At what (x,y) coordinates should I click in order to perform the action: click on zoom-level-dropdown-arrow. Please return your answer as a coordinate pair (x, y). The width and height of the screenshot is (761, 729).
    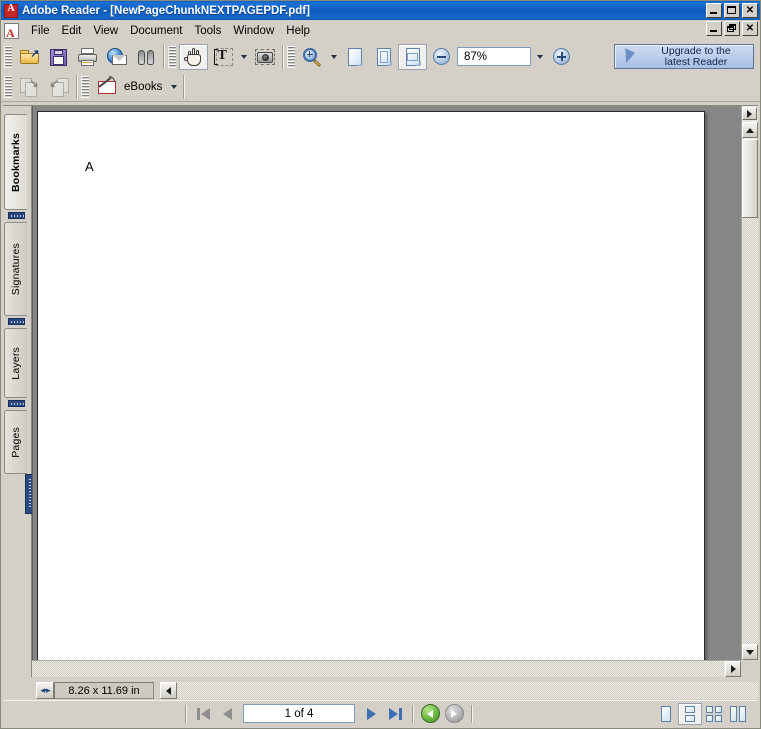
    Looking at the image, I should click on (539, 56).